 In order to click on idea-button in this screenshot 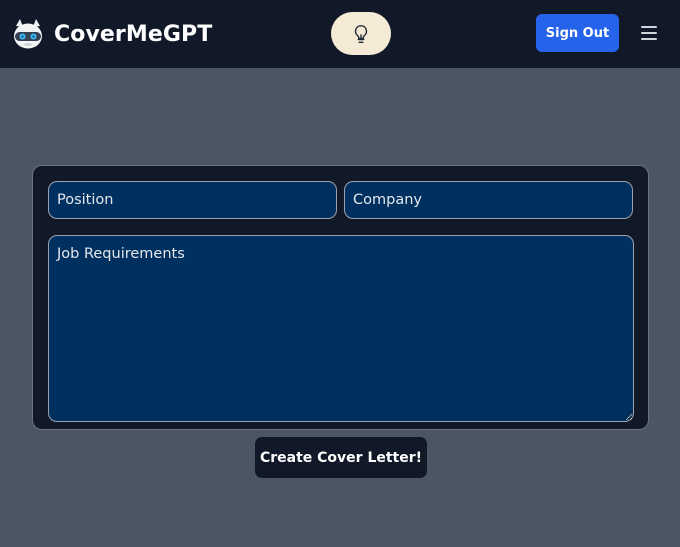, I will do `click(361, 33)`.